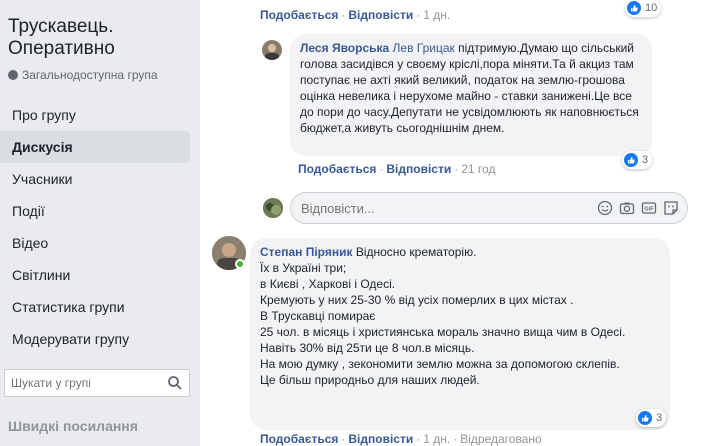 The width and height of the screenshot is (703, 446). I want to click on comment-line: Їх в Україні три;, so click(303, 268).